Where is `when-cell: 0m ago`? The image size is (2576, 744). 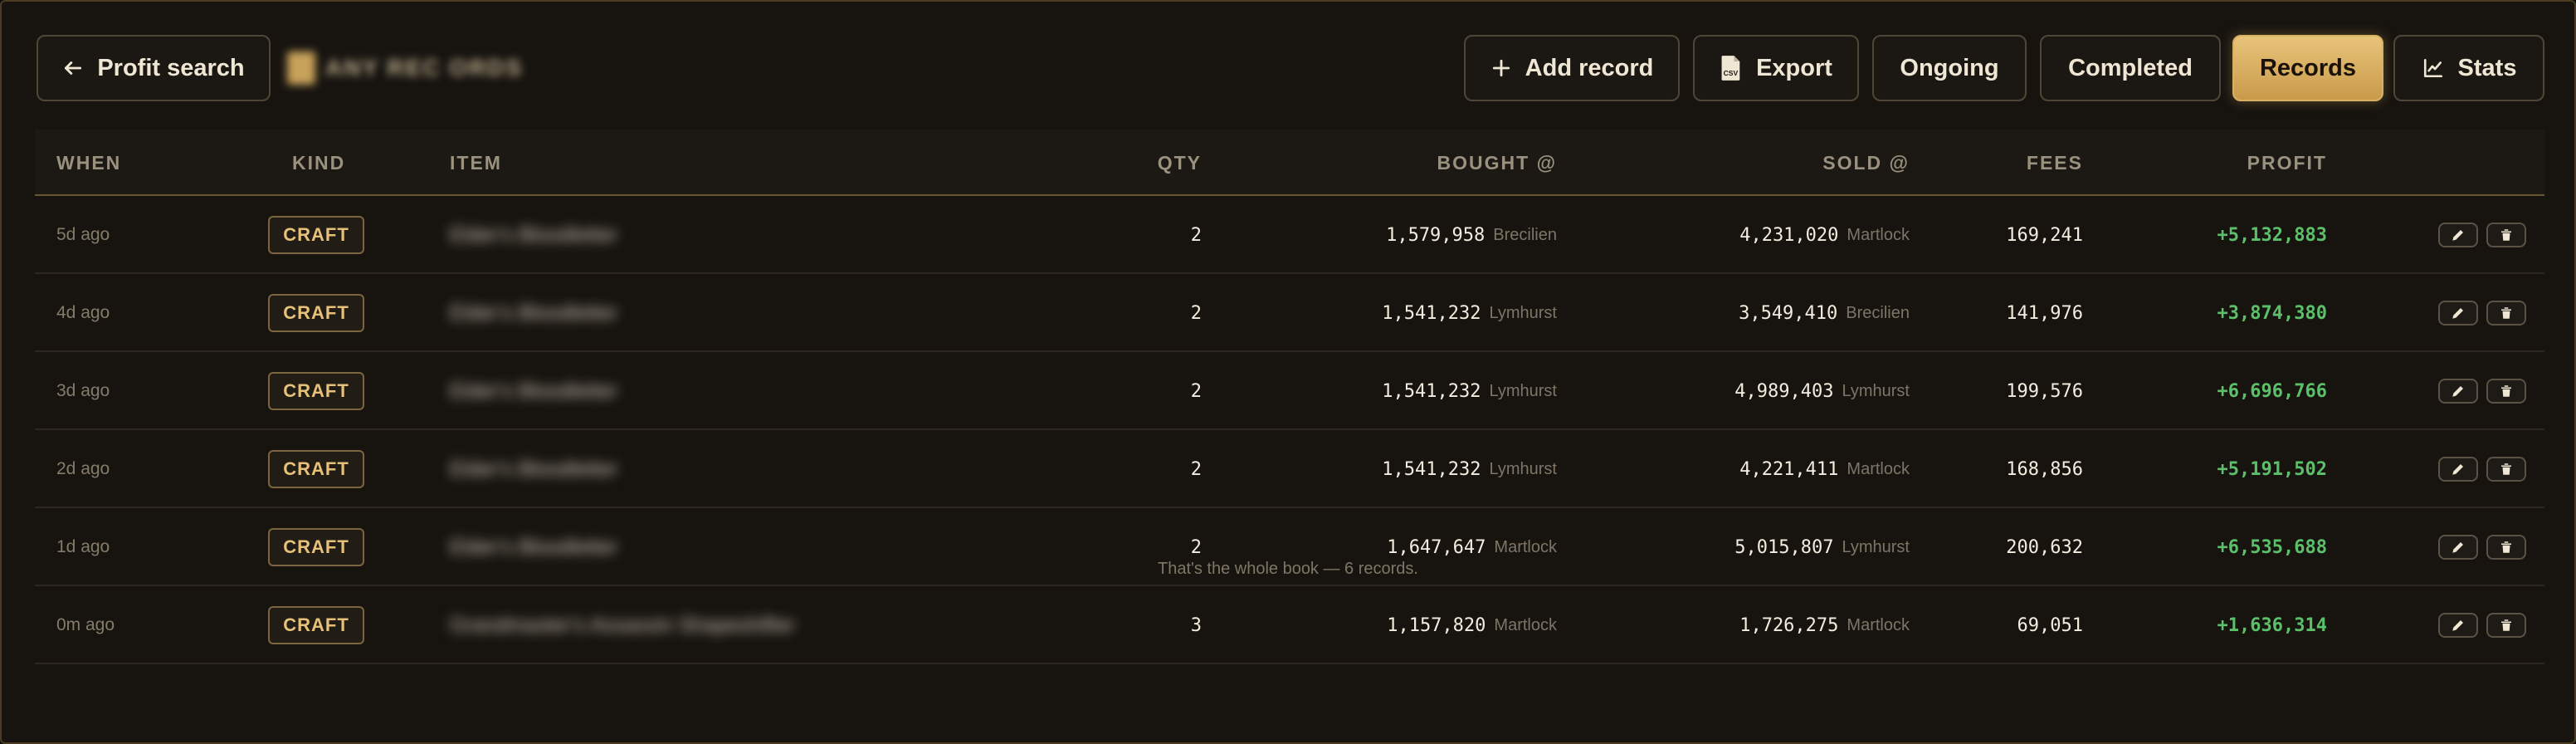 when-cell: 0m ago is located at coordinates (86, 625).